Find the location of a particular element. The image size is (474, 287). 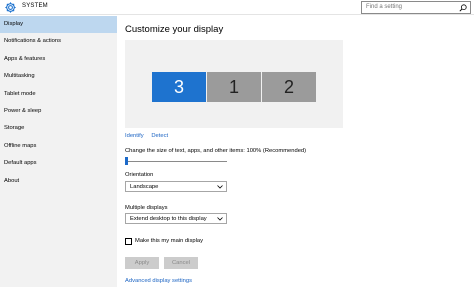

sidebar-item-notifications: Notifications & actions is located at coordinates (58, 41).